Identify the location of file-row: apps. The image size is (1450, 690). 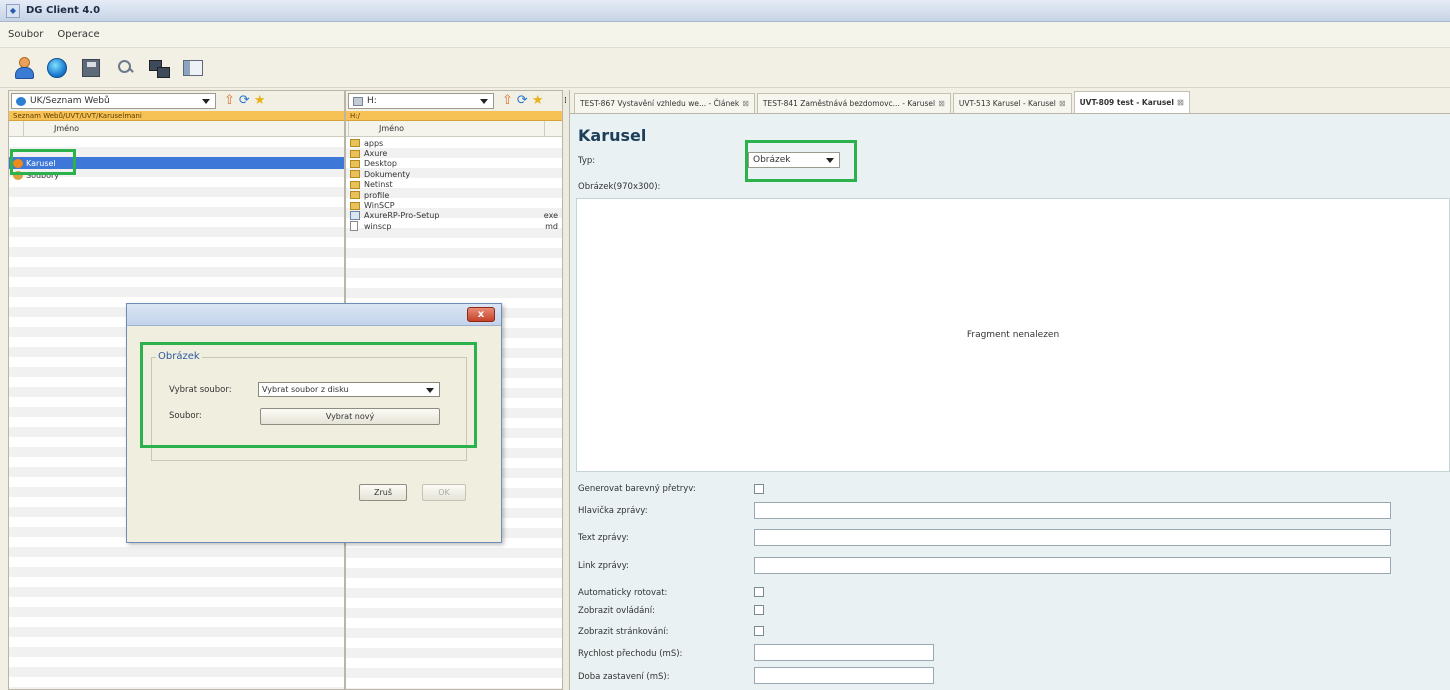
(454, 143).